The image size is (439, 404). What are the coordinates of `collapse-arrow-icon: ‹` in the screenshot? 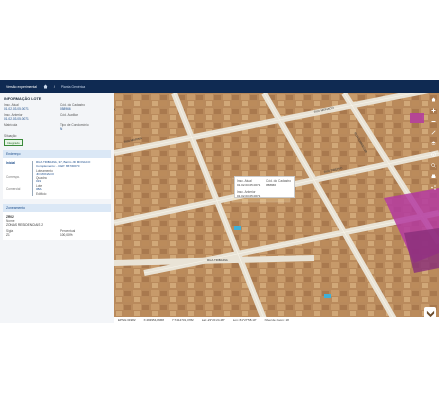 It's located at (117, 110).